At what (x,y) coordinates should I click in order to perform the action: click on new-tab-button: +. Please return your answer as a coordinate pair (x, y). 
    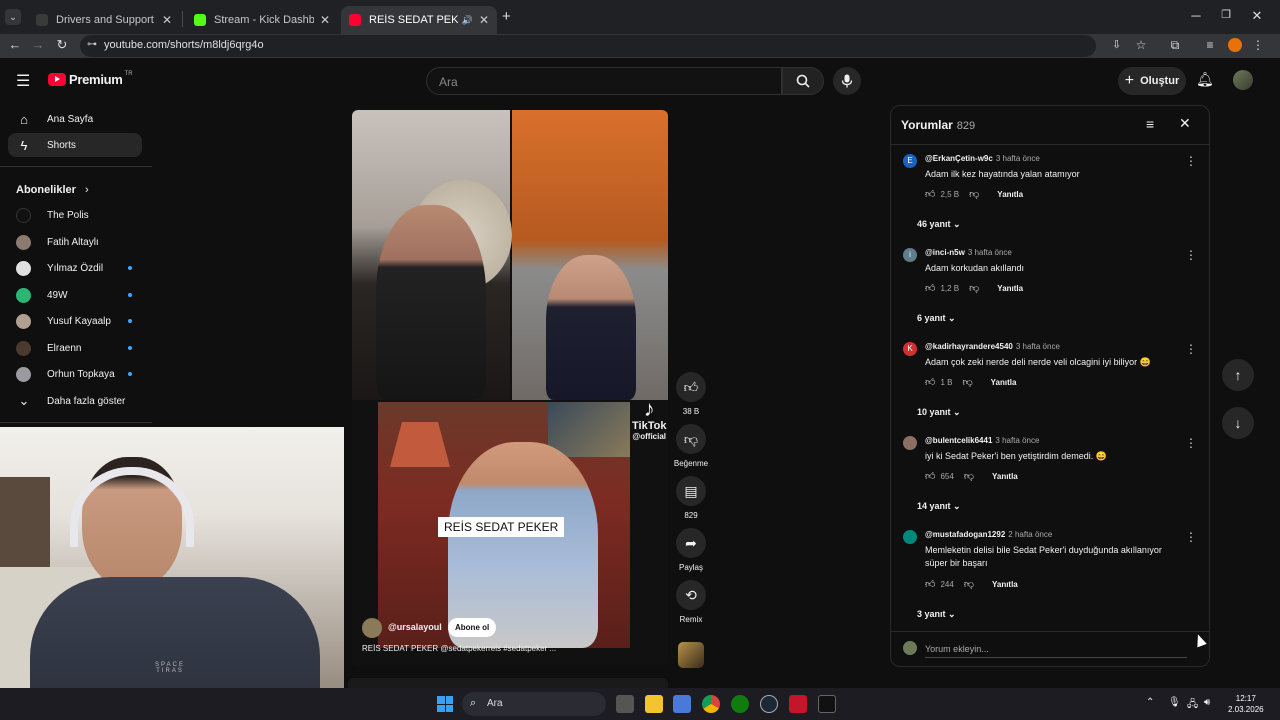
    Looking at the image, I should click on (506, 16).